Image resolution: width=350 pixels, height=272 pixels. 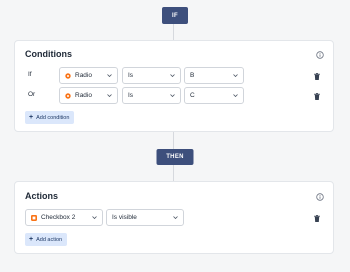 I want to click on then-block: THEN, so click(x=175, y=157).